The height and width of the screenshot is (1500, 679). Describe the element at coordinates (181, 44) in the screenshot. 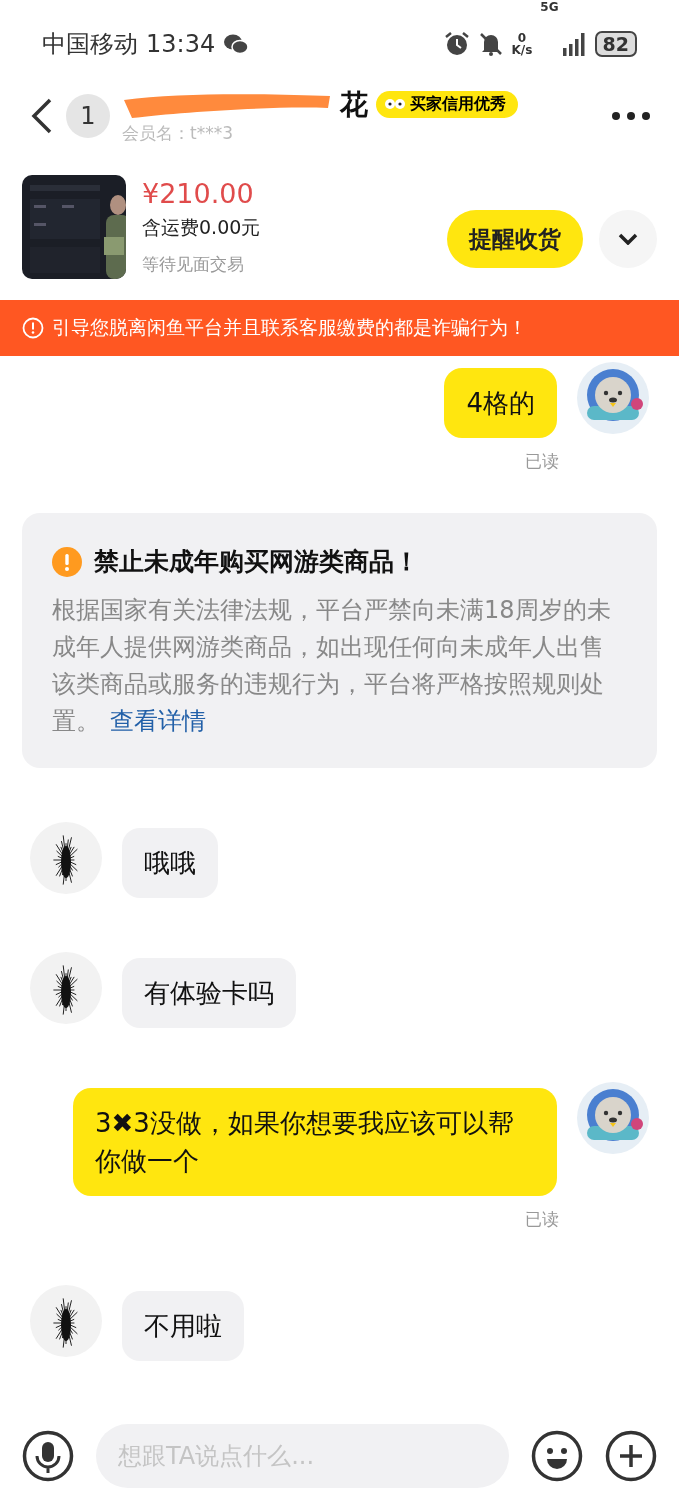

I see `clock: 13:34` at that location.